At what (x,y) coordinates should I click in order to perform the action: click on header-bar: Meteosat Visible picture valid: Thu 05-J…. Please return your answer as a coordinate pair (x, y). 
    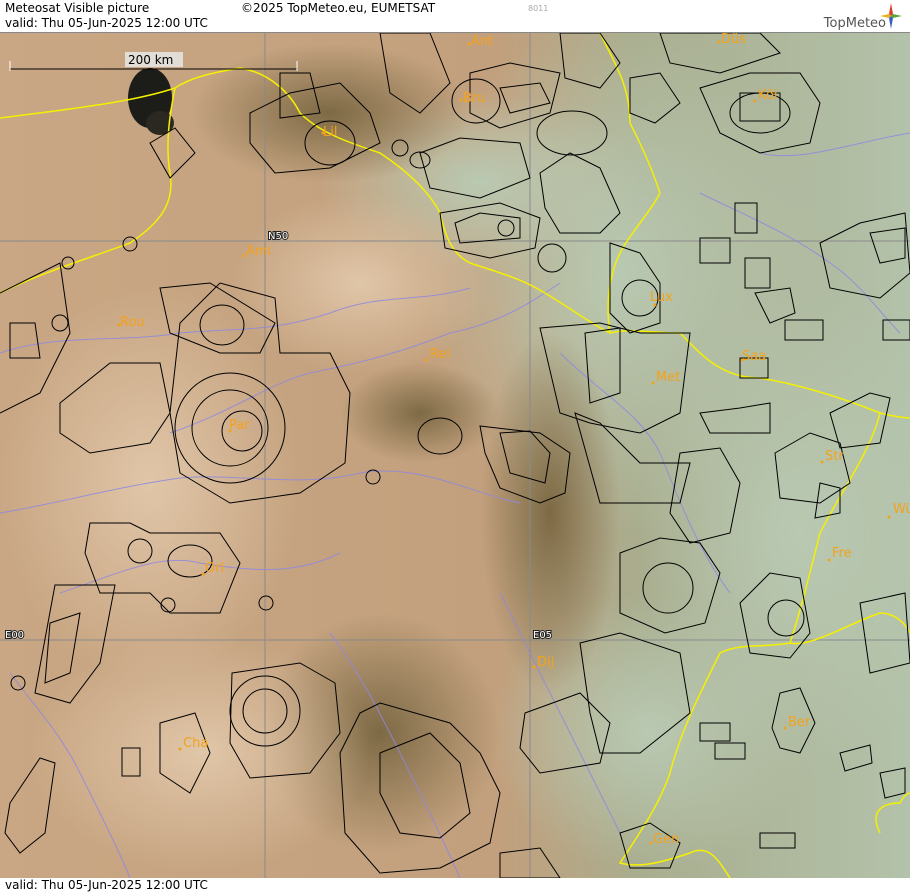
    Looking at the image, I should click on (455, 16).